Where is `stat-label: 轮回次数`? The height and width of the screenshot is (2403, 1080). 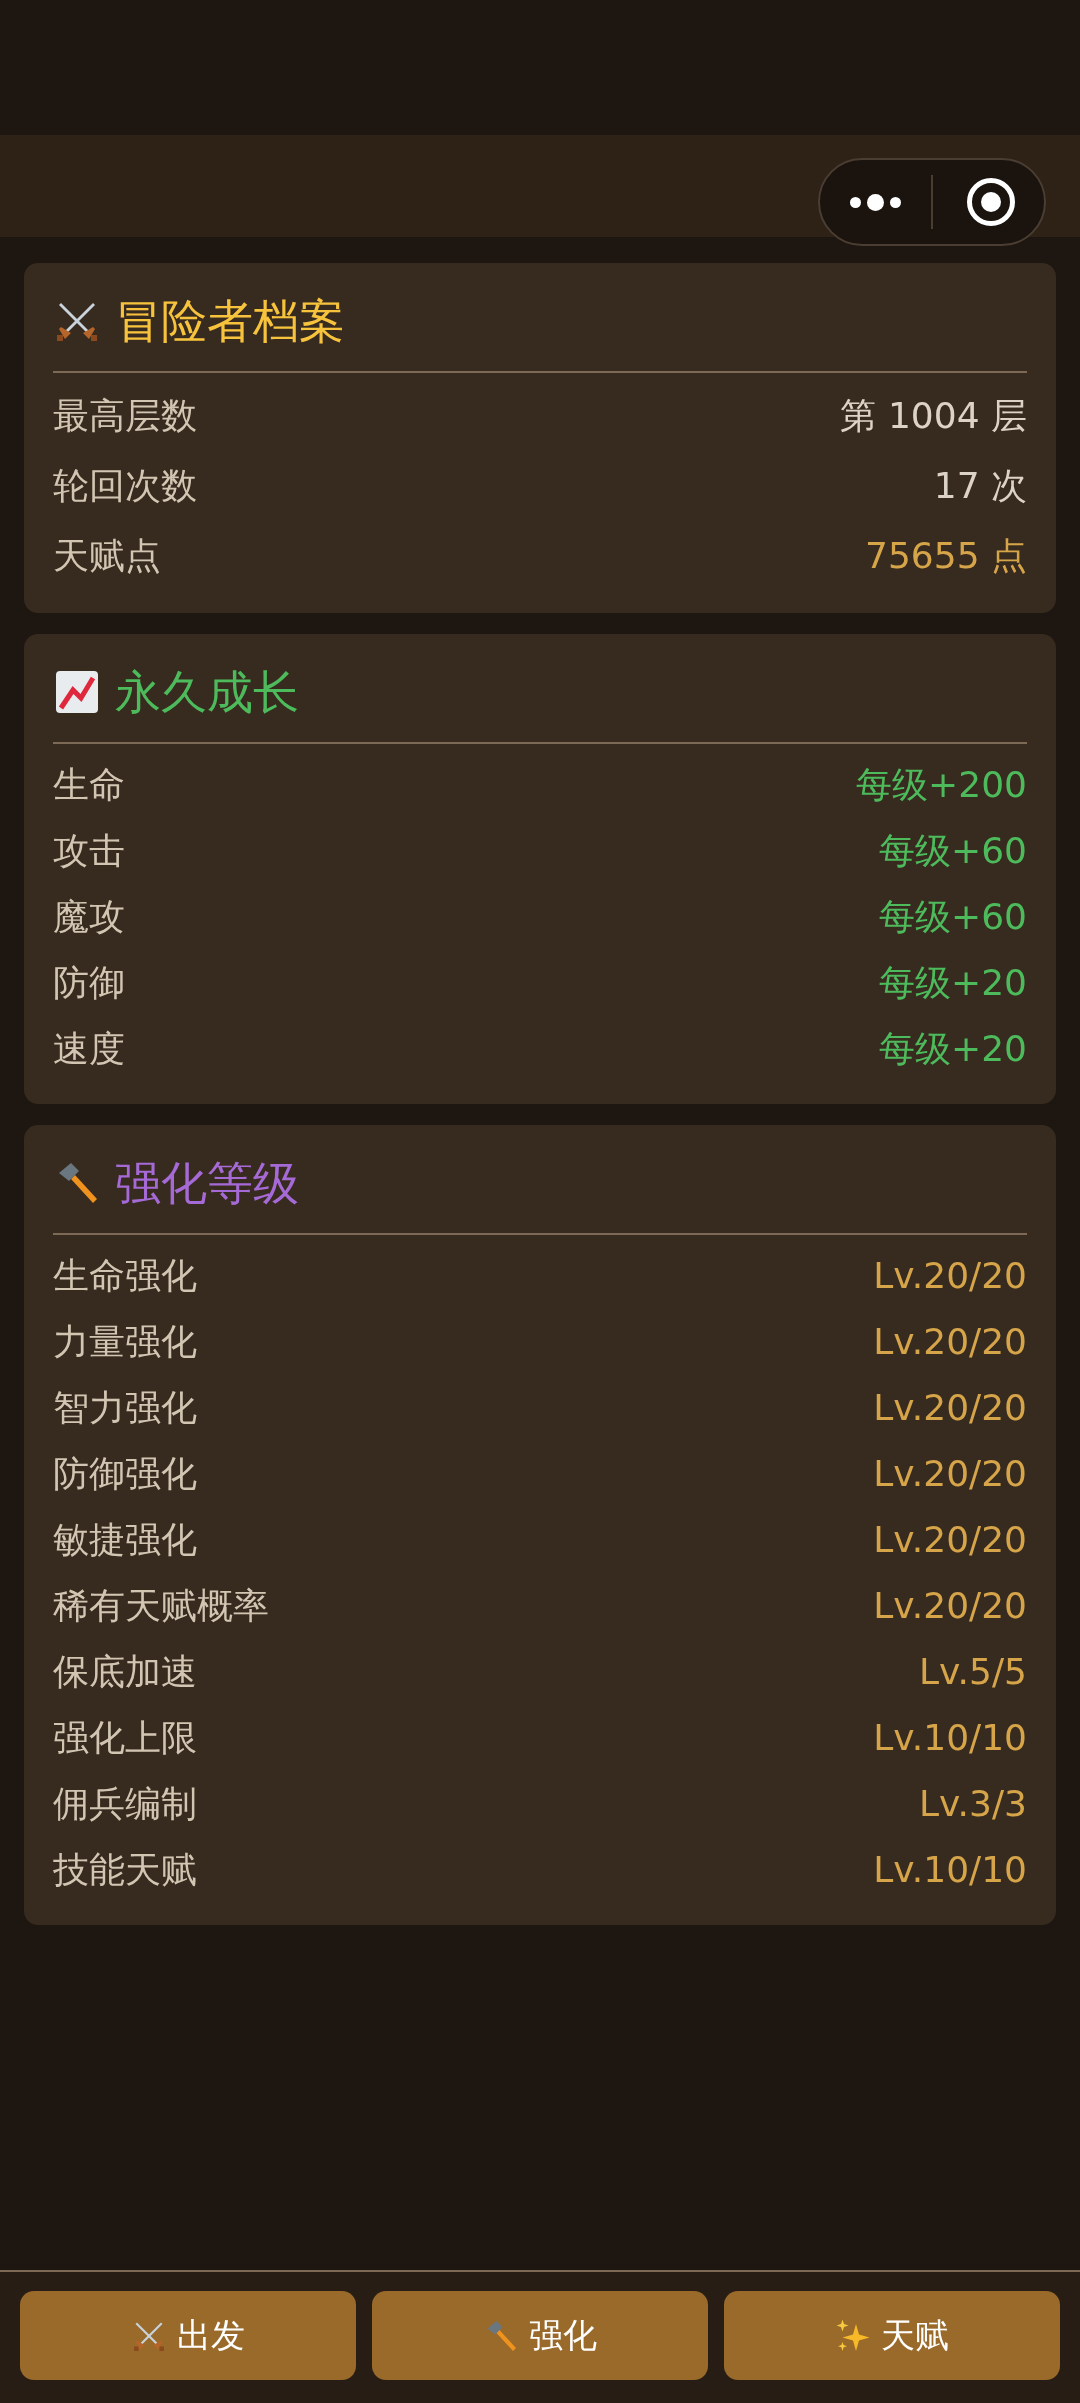 stat-label: 轮回次数 is located at coordinates (125, 486).